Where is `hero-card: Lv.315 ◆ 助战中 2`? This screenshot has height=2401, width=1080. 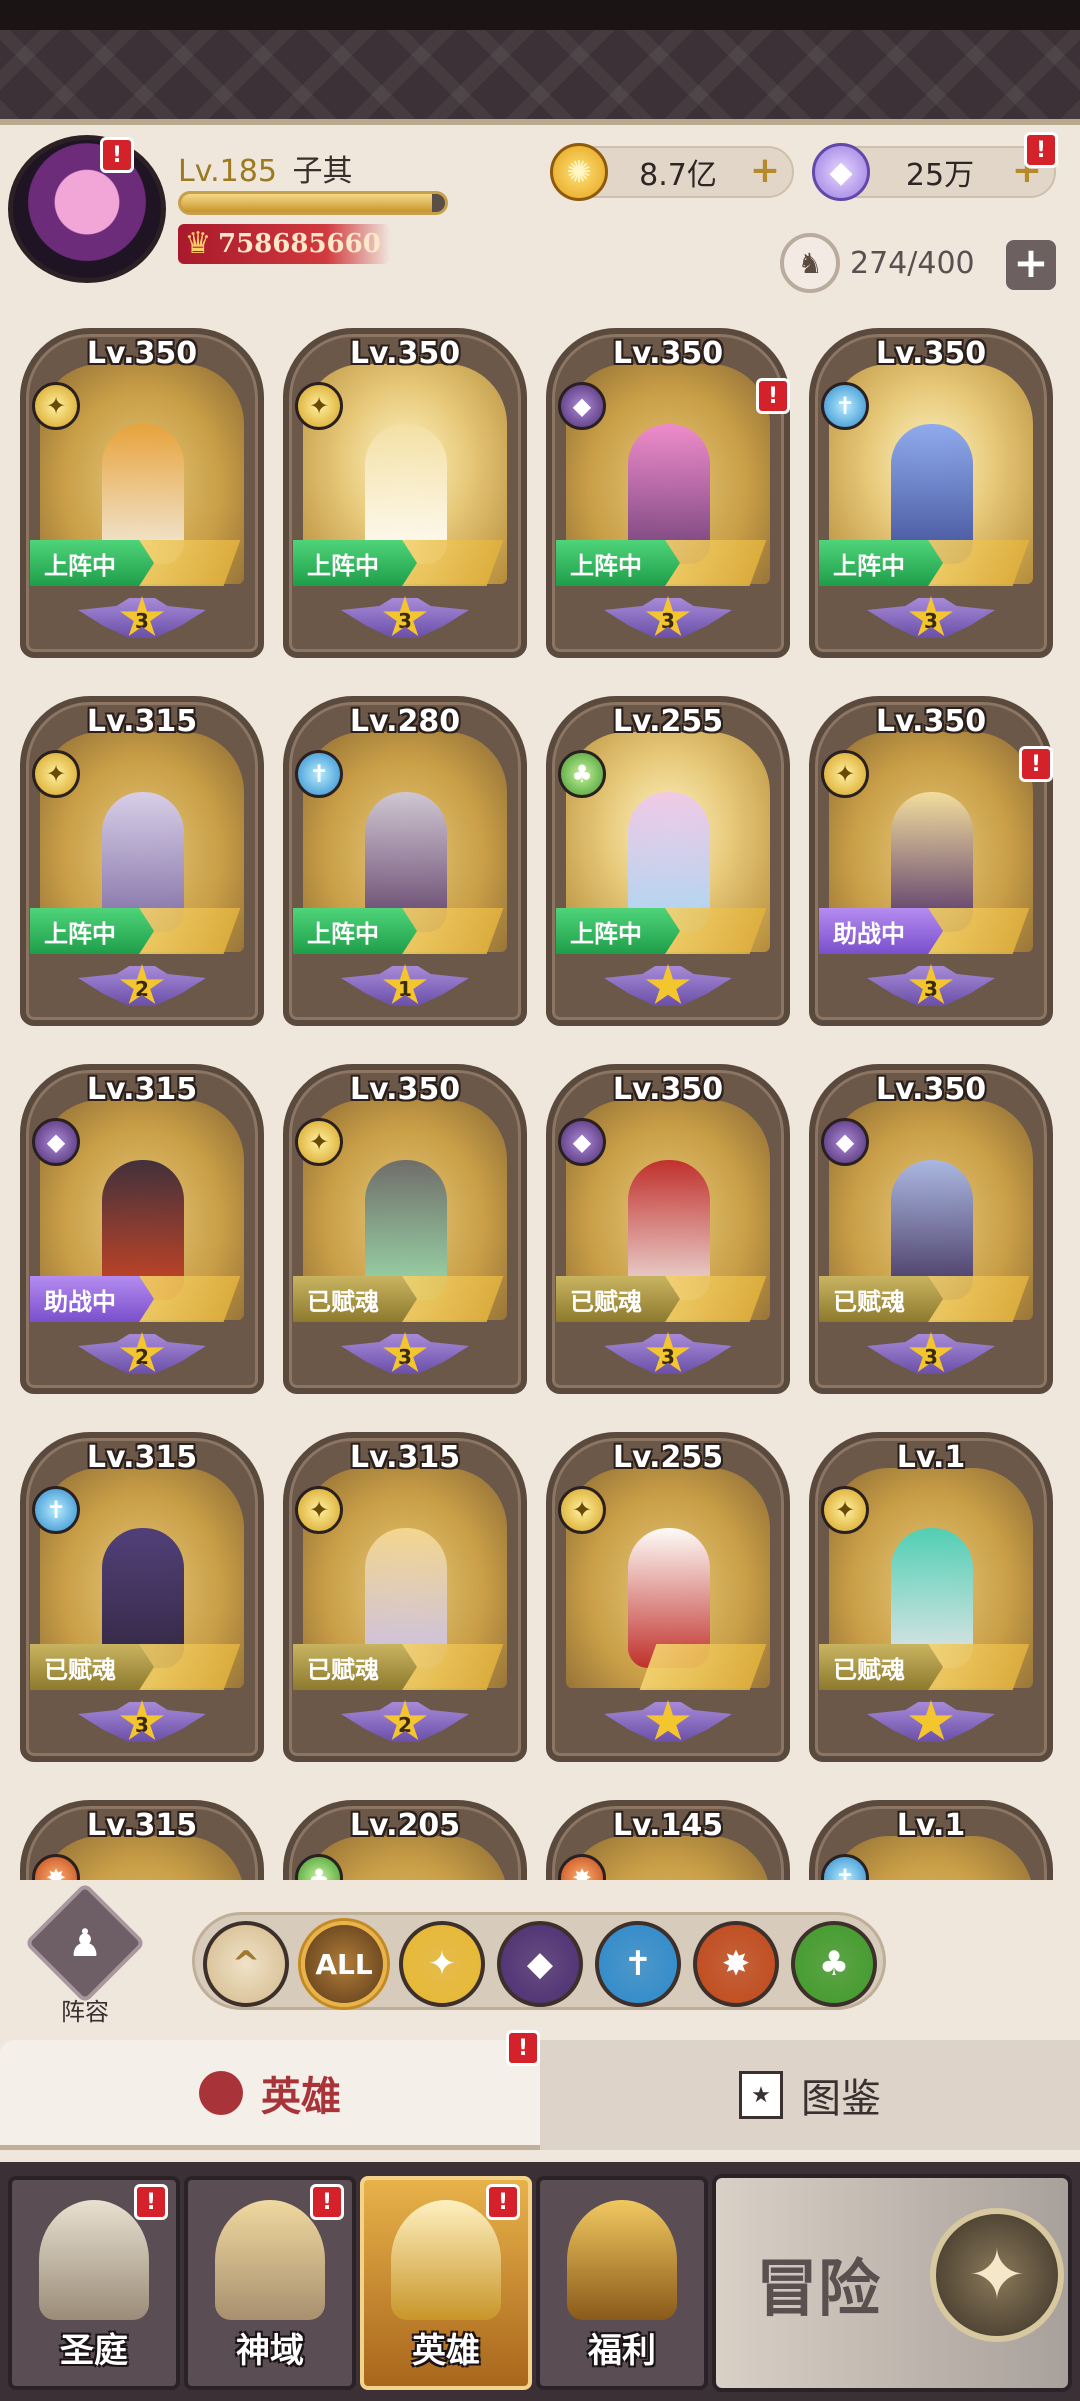
hero-card: Lv.315 ◆ 助战中 2 is located at coordinates (142, 1229).